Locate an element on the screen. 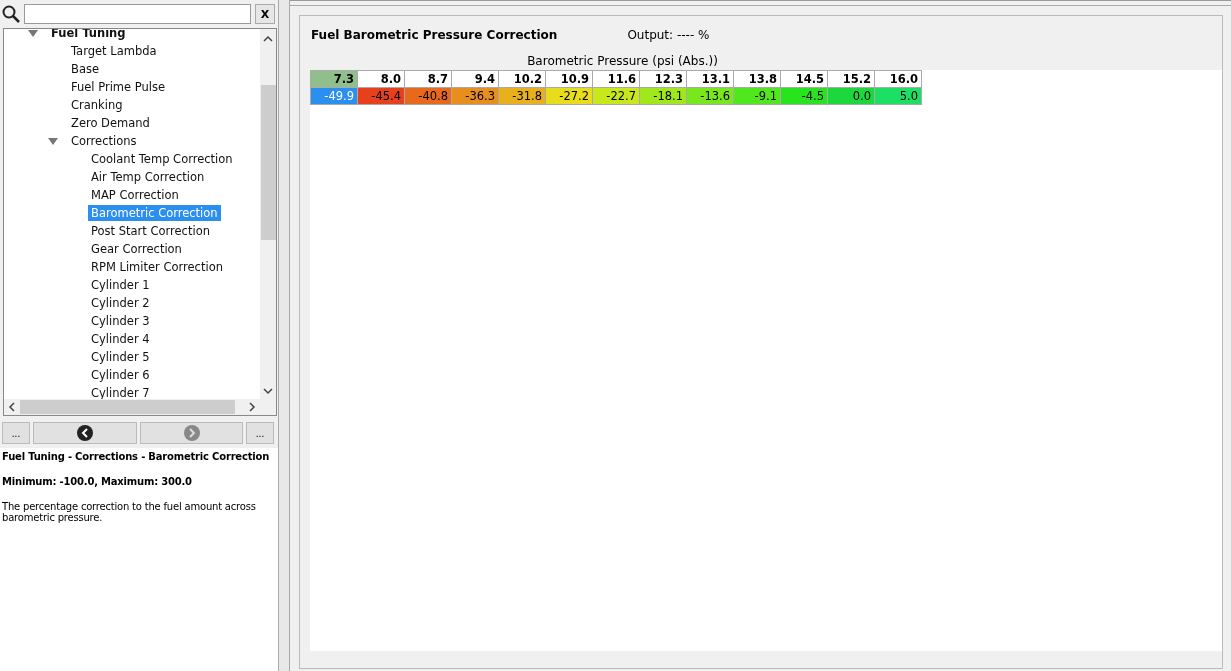 This screenshot has height=671, width=1231. column-header: 15.2 is located at coordinates (851, 79).